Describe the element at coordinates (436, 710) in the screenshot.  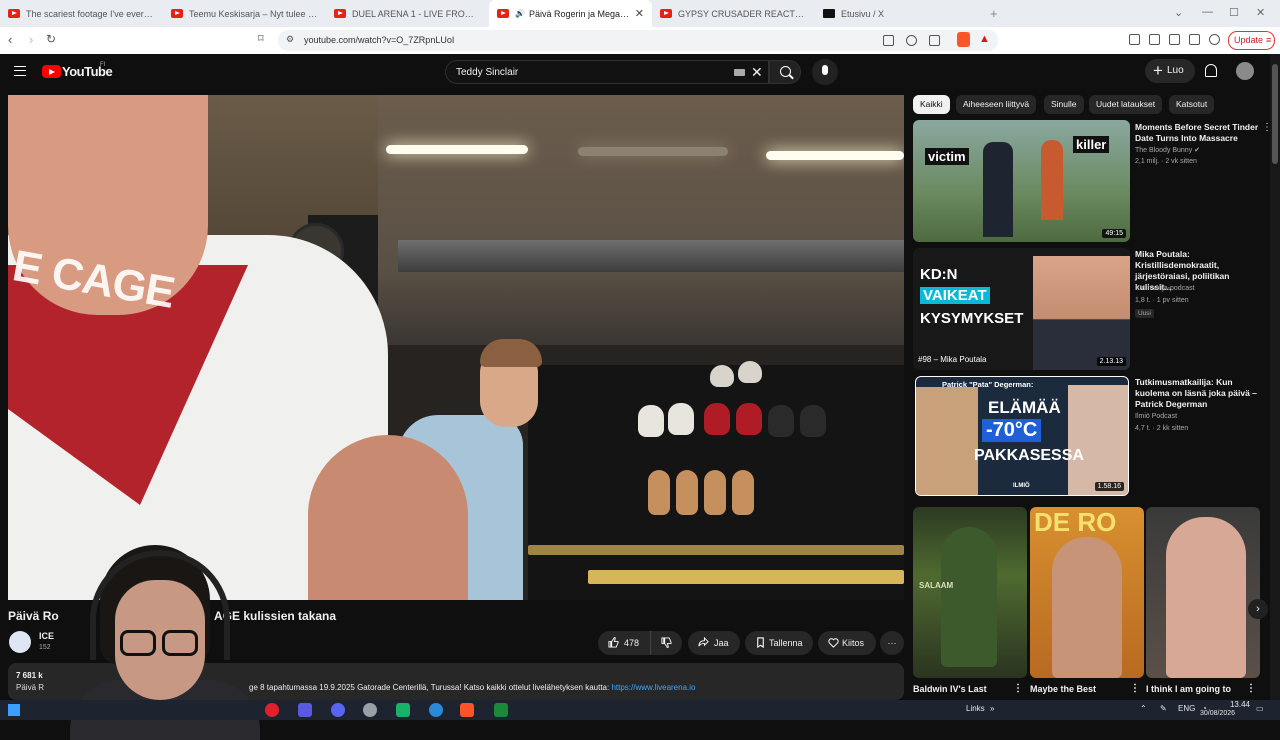
I see `edge-icon` at that location.